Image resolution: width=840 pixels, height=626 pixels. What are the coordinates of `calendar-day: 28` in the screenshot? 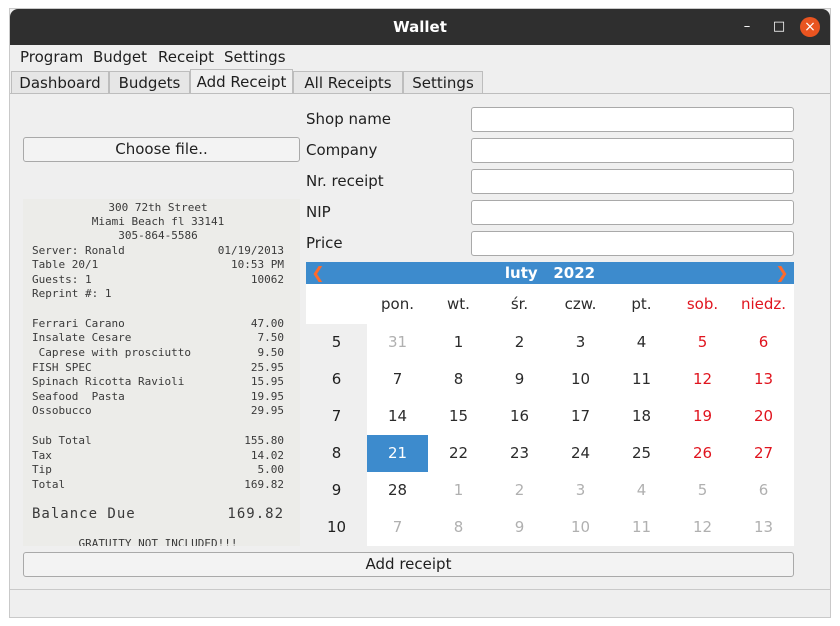 It's located at (397, 490).